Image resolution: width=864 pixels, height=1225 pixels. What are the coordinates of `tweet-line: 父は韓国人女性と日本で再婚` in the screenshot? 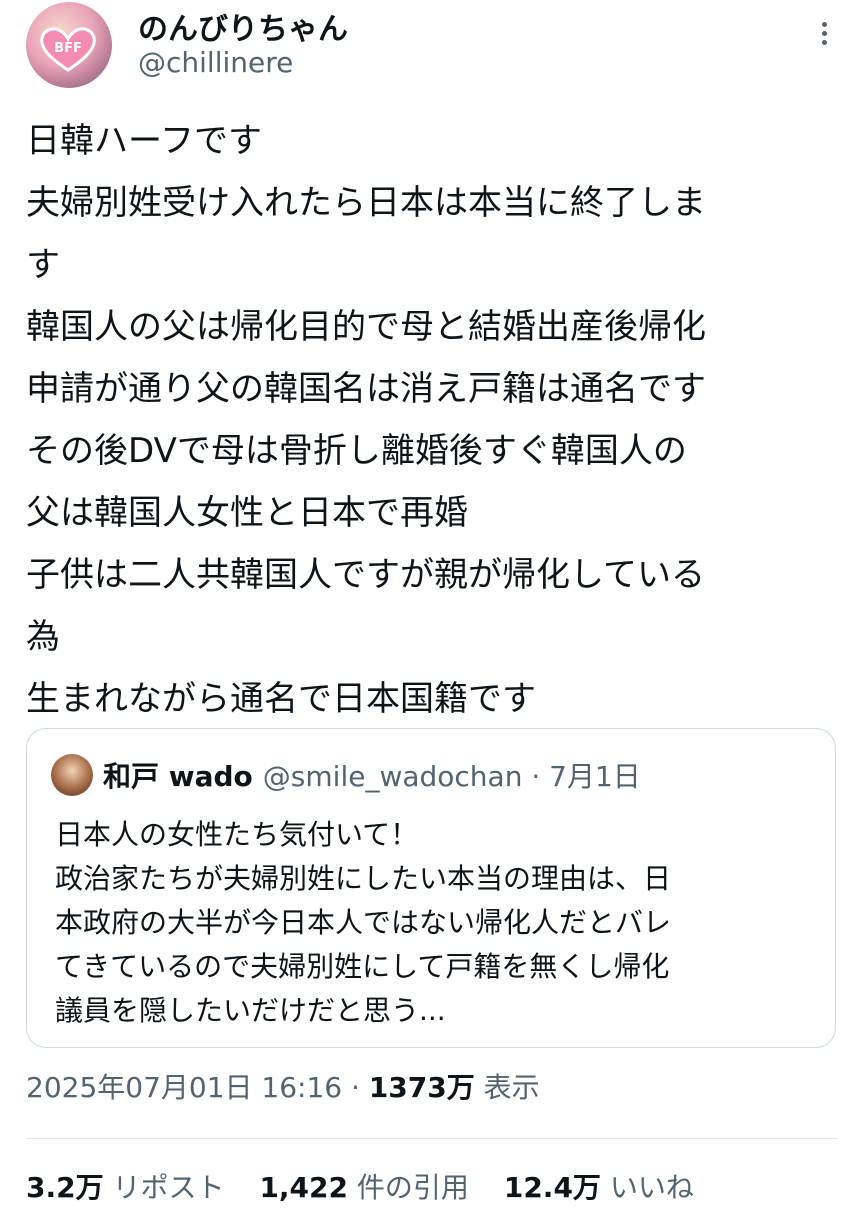 It's located at (247, 513).